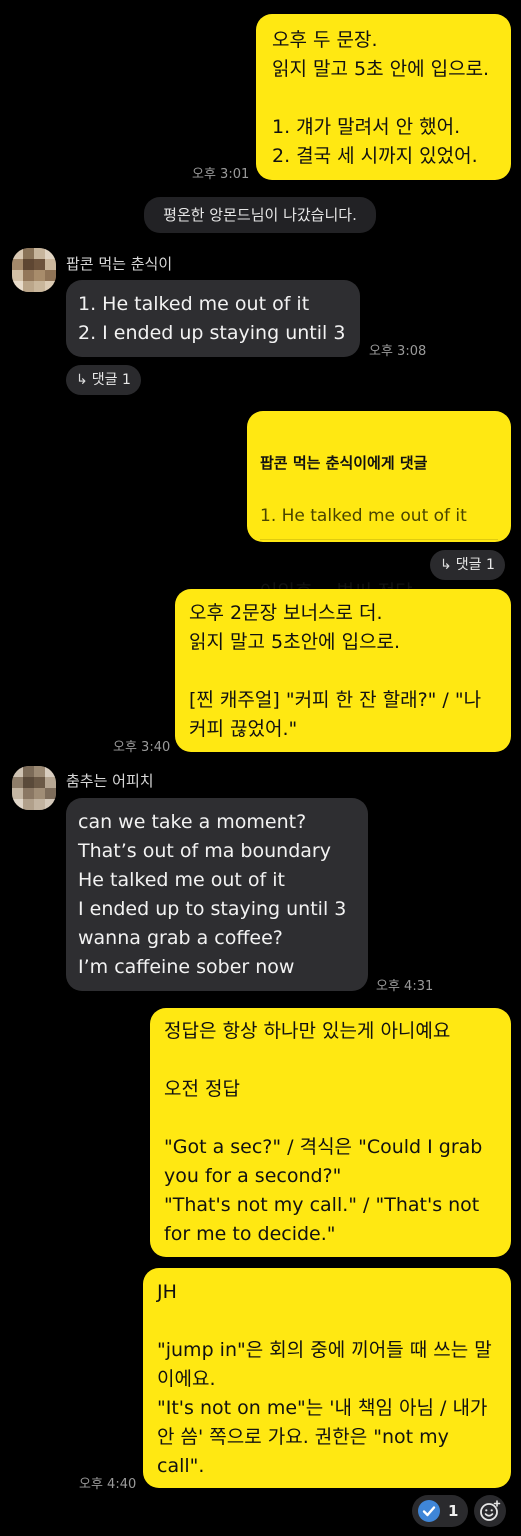 The height and width of the screenshot is (1536, 521). What do you see at coordinates (398, 351) in the screenshot?
I see `message-time: 오후 3:08` at bounding box center [398, 351].